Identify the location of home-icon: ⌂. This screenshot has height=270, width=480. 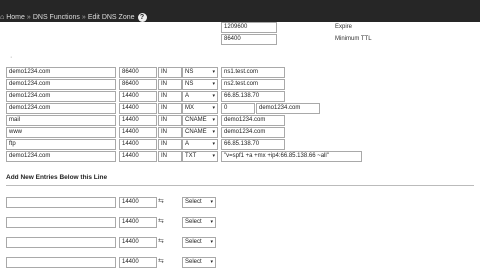
(2, 17).